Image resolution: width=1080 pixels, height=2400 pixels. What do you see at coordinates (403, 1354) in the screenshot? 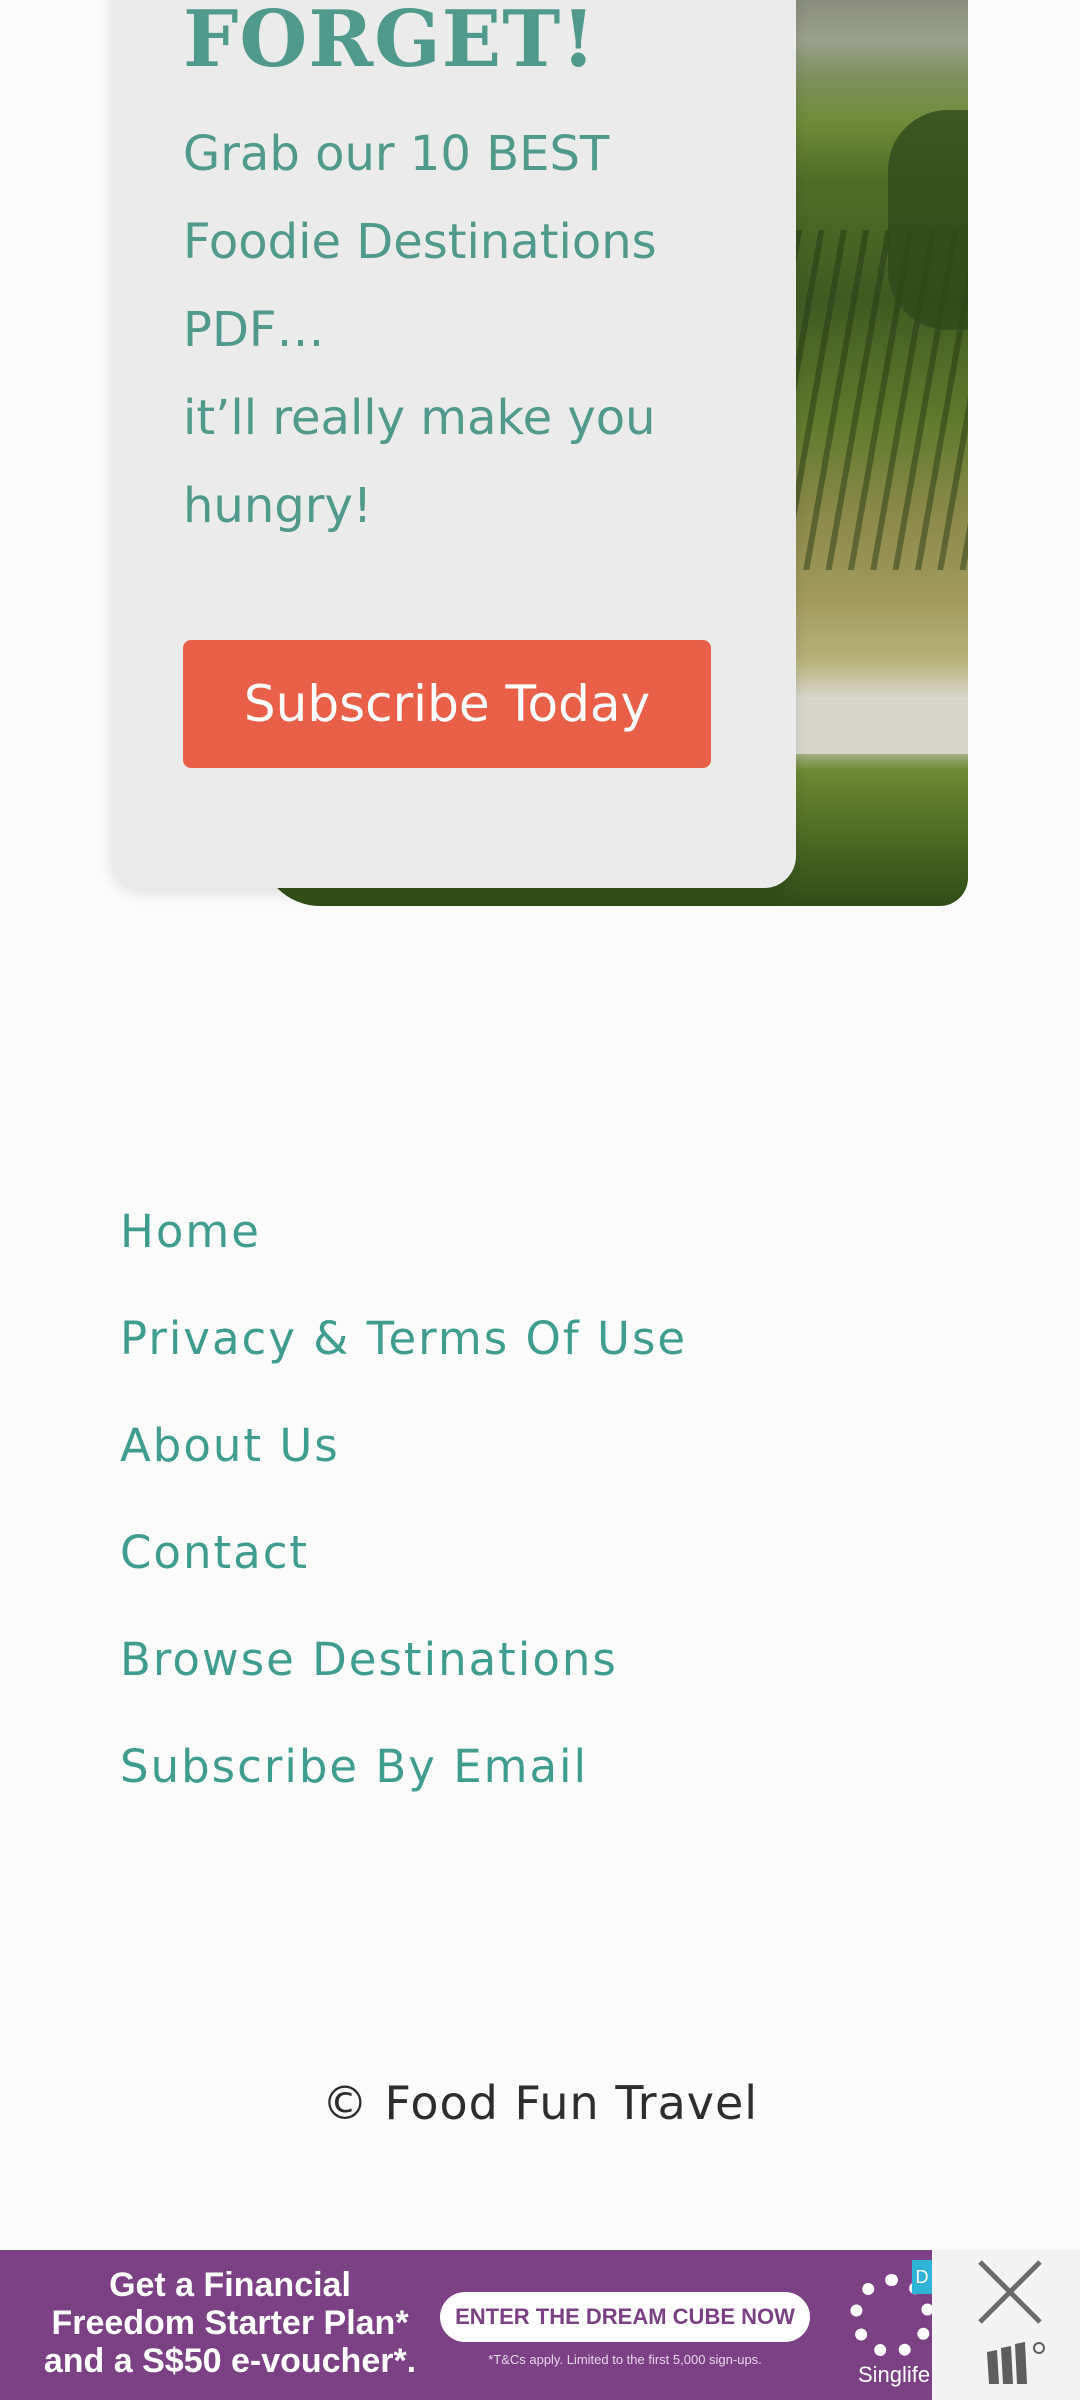
I see `footer-link-privacy-terms: Privacy & Terms Of Use` at bounding box center [403, 1354].